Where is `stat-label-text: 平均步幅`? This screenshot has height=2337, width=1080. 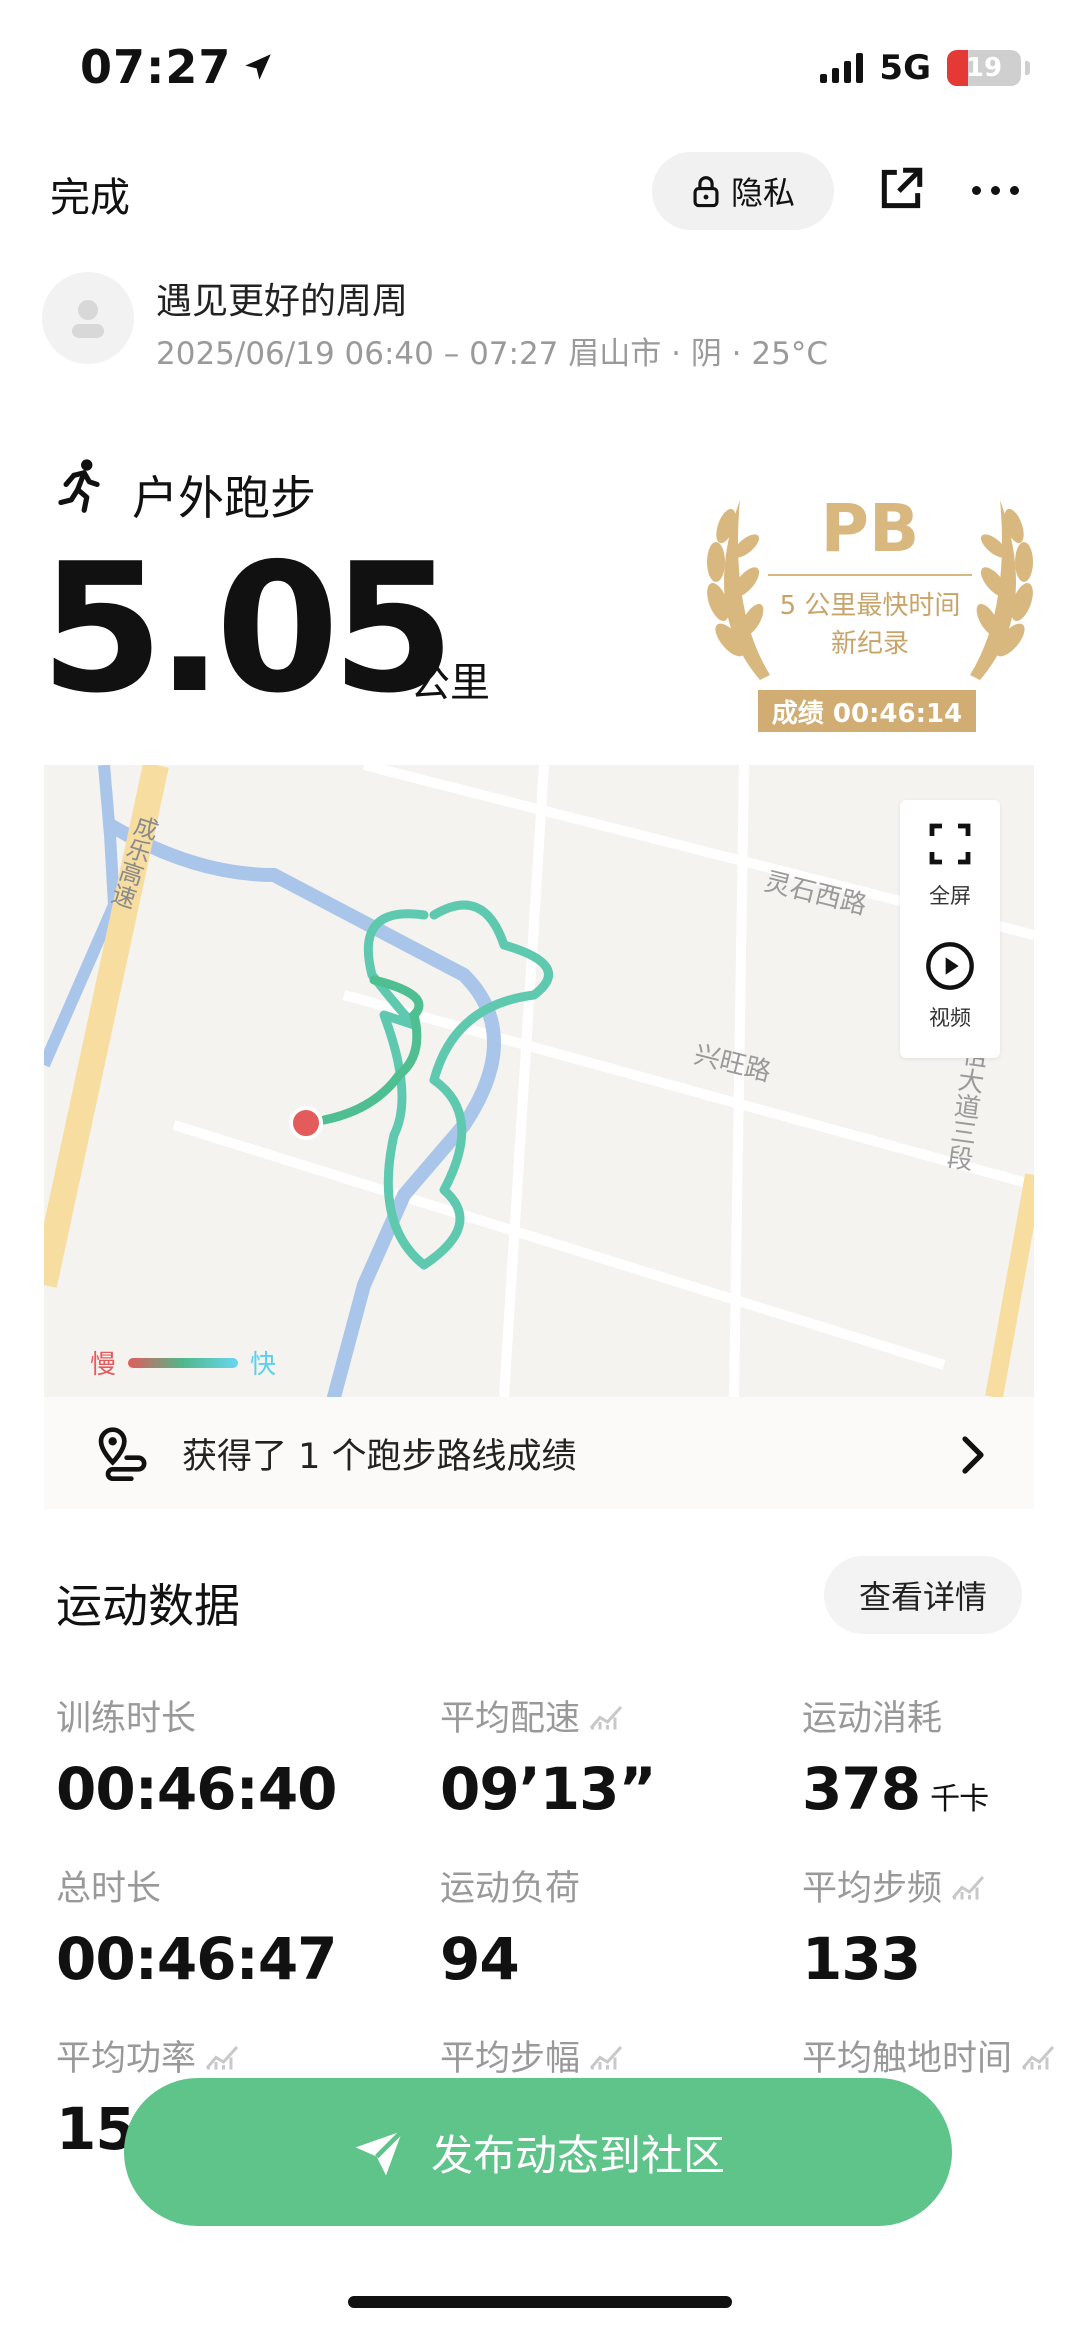 stat-label-text: 平均步幅 is located at coordinates (510, 2059).